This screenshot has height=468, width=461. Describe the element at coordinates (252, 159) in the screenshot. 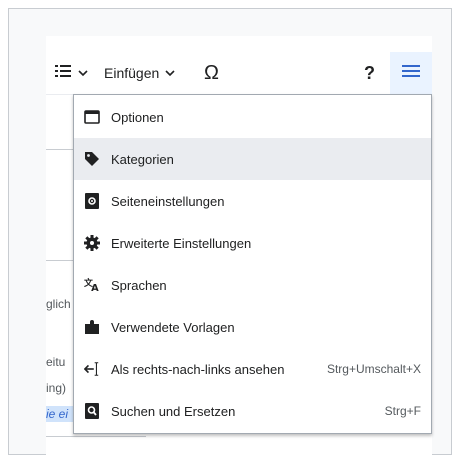

I see `menu-item-categories: Kategorien` at that location.